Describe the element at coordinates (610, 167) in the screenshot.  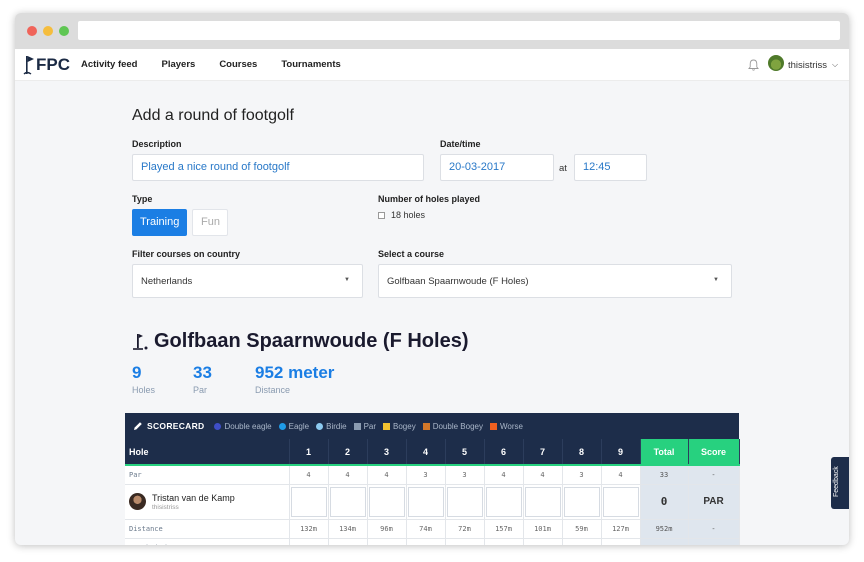
I see `time-input: 12:45` at that location.